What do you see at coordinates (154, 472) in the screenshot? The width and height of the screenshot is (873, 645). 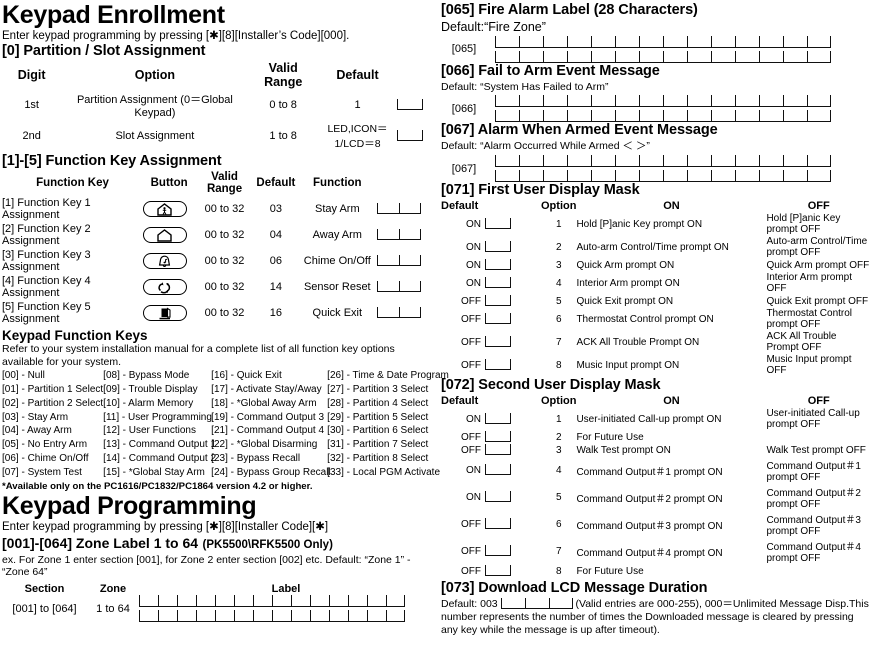 I see `list-item: [15] - *Global Stay Arm` at bounding box center [154, 472].